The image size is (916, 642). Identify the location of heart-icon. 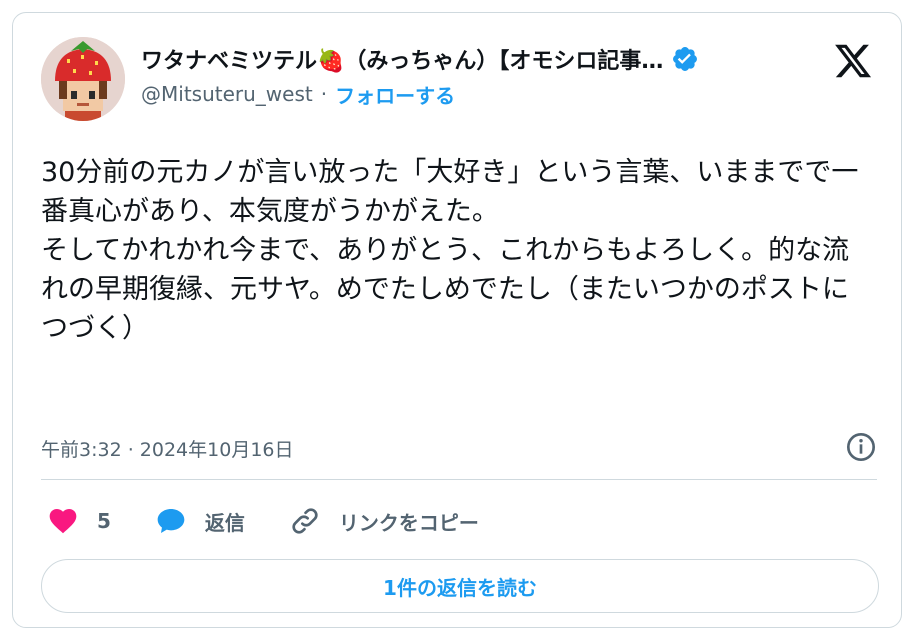
(63, 521).